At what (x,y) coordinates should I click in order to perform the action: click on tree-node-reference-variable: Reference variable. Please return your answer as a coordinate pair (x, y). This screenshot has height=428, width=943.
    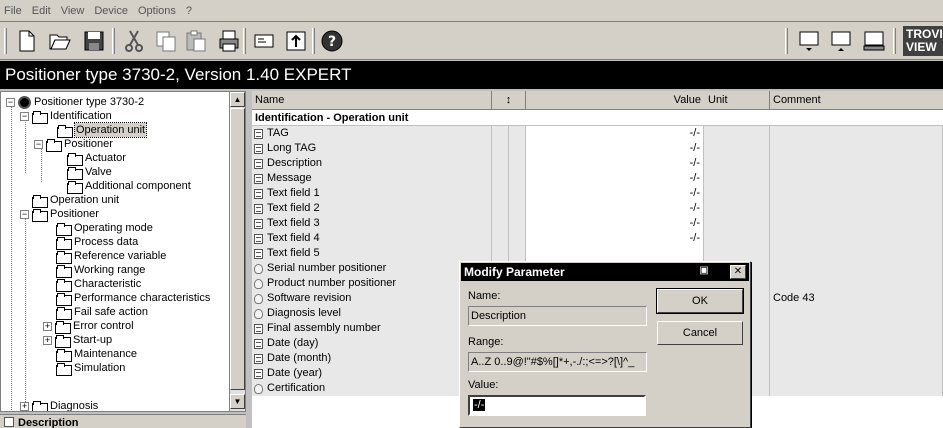
    Looking at the image, I should click on (111, 256).